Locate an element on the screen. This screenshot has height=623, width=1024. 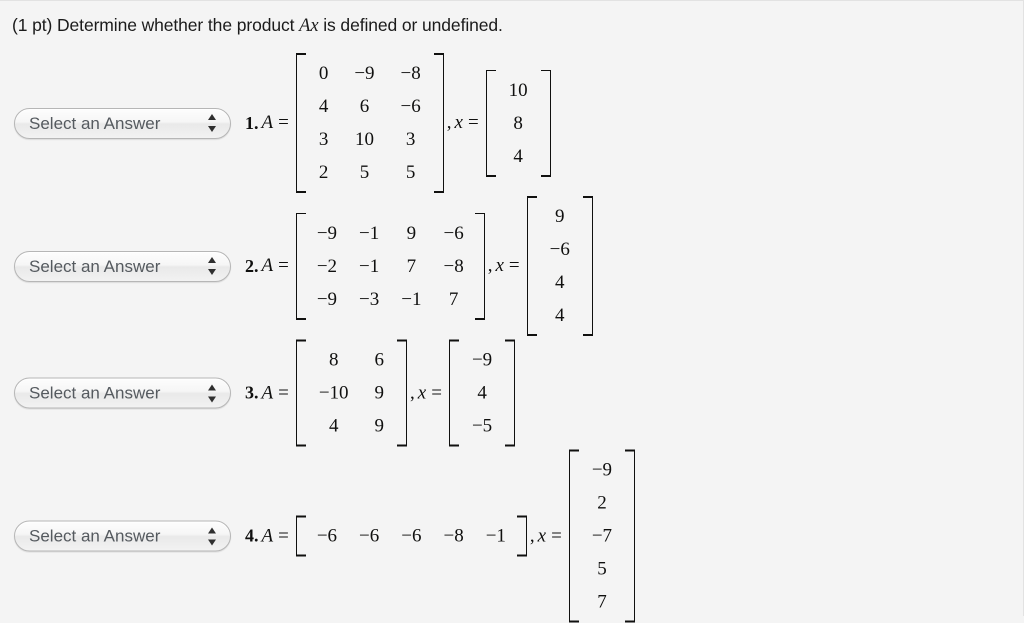
matrix-entry: −5 is located at coordinates (482, 426).